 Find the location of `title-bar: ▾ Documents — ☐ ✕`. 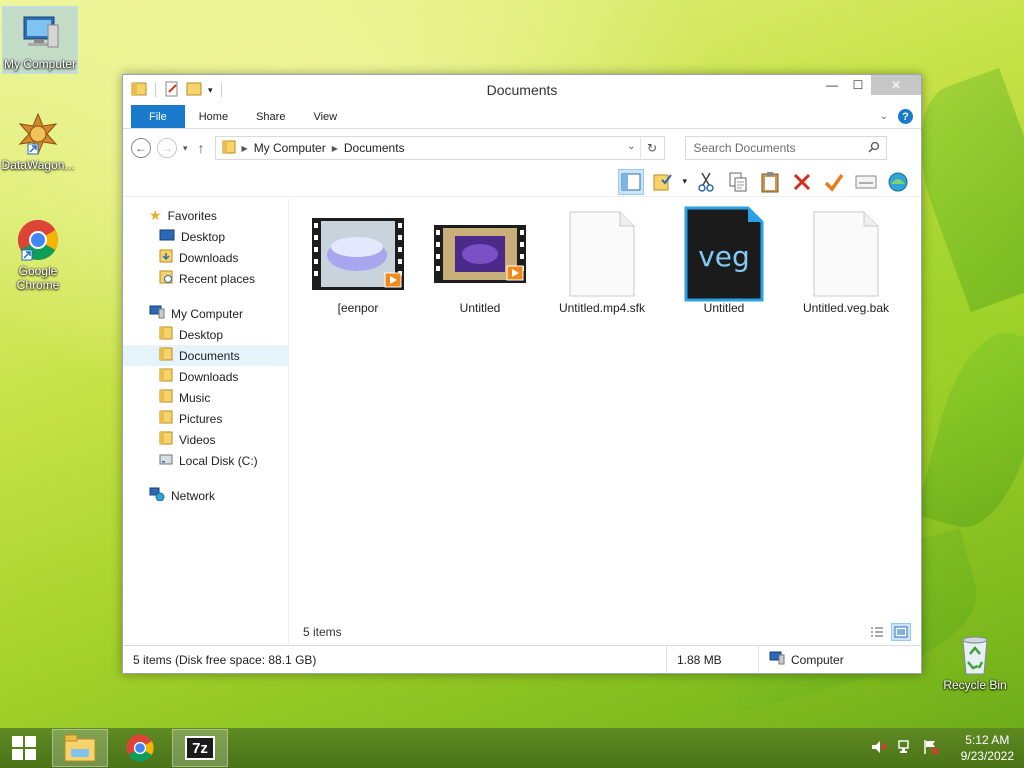

title-bar: ▾ Documents — ☐ ✕ is located at coordinates (522, 90).